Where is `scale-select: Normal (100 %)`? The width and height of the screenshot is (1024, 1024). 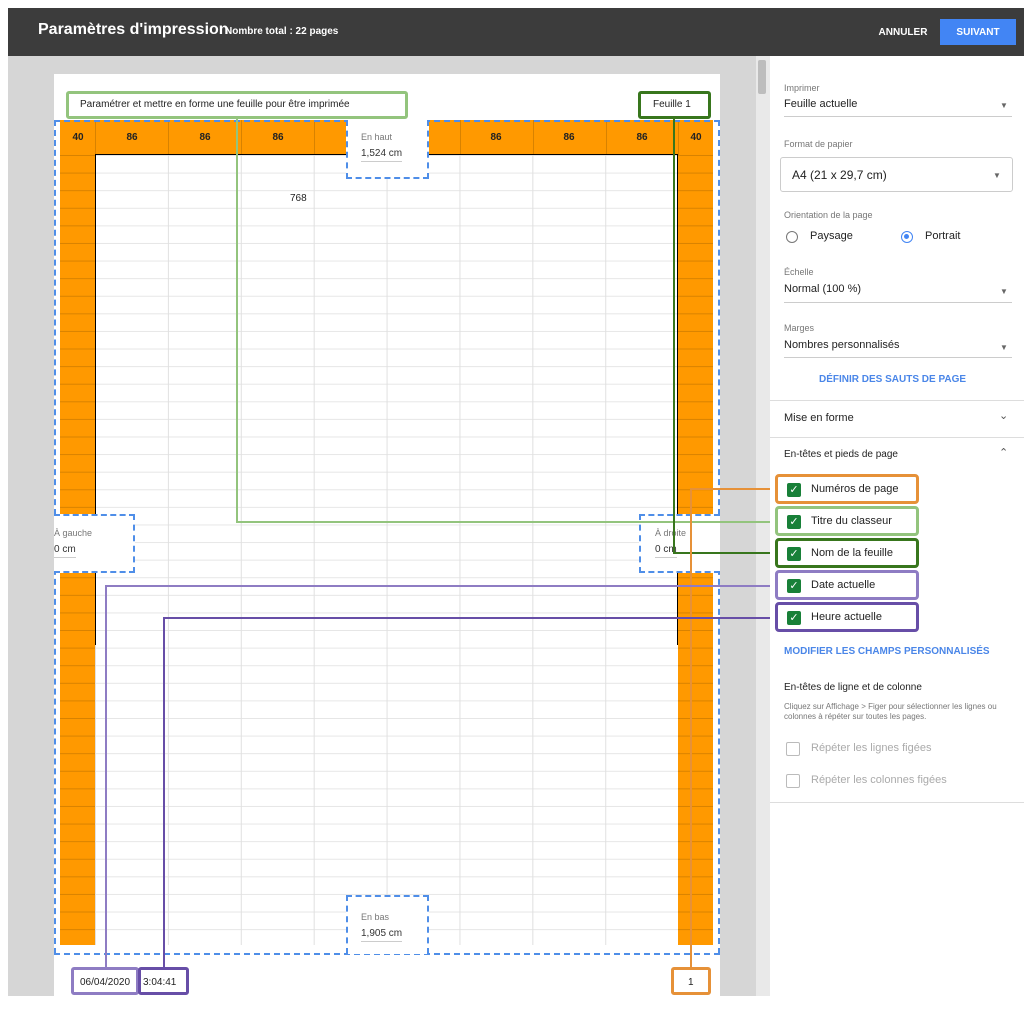 scale-select: Normal (100 %) is located at coordinates (822, 289).